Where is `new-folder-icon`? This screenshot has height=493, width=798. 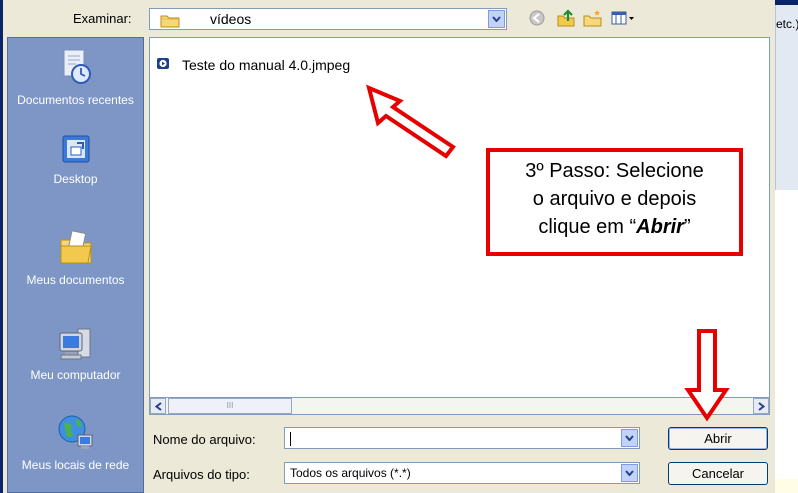 new-folder-icon is located at coordinates (593, 19).